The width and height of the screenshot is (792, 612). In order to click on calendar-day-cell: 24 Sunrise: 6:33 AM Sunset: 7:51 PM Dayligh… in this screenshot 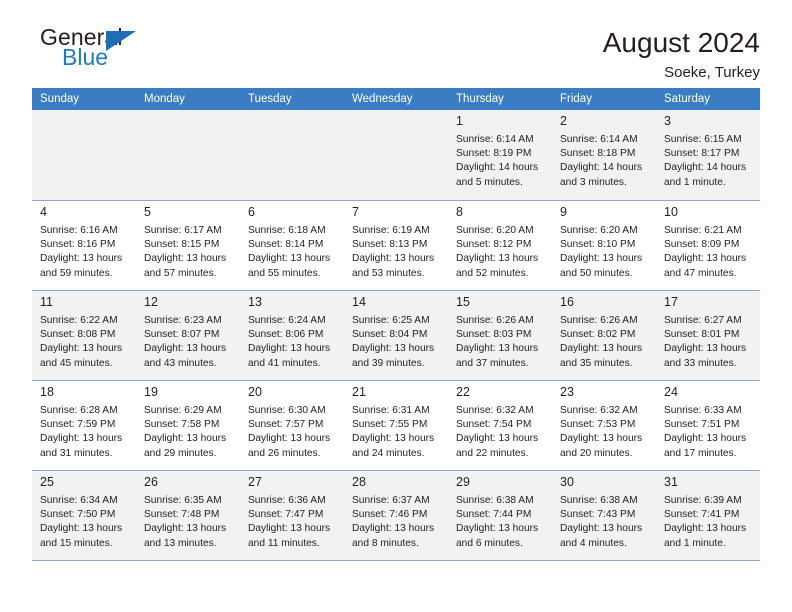, I will do `click(708, 425)`.